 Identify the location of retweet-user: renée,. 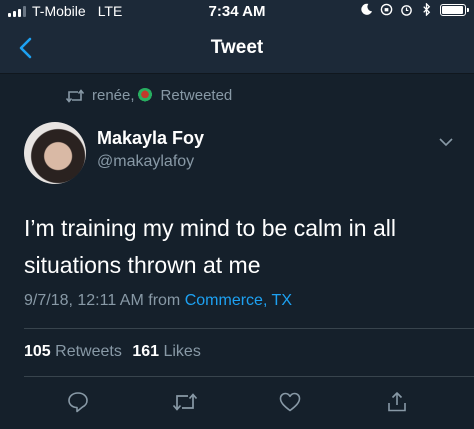
(113, 95).